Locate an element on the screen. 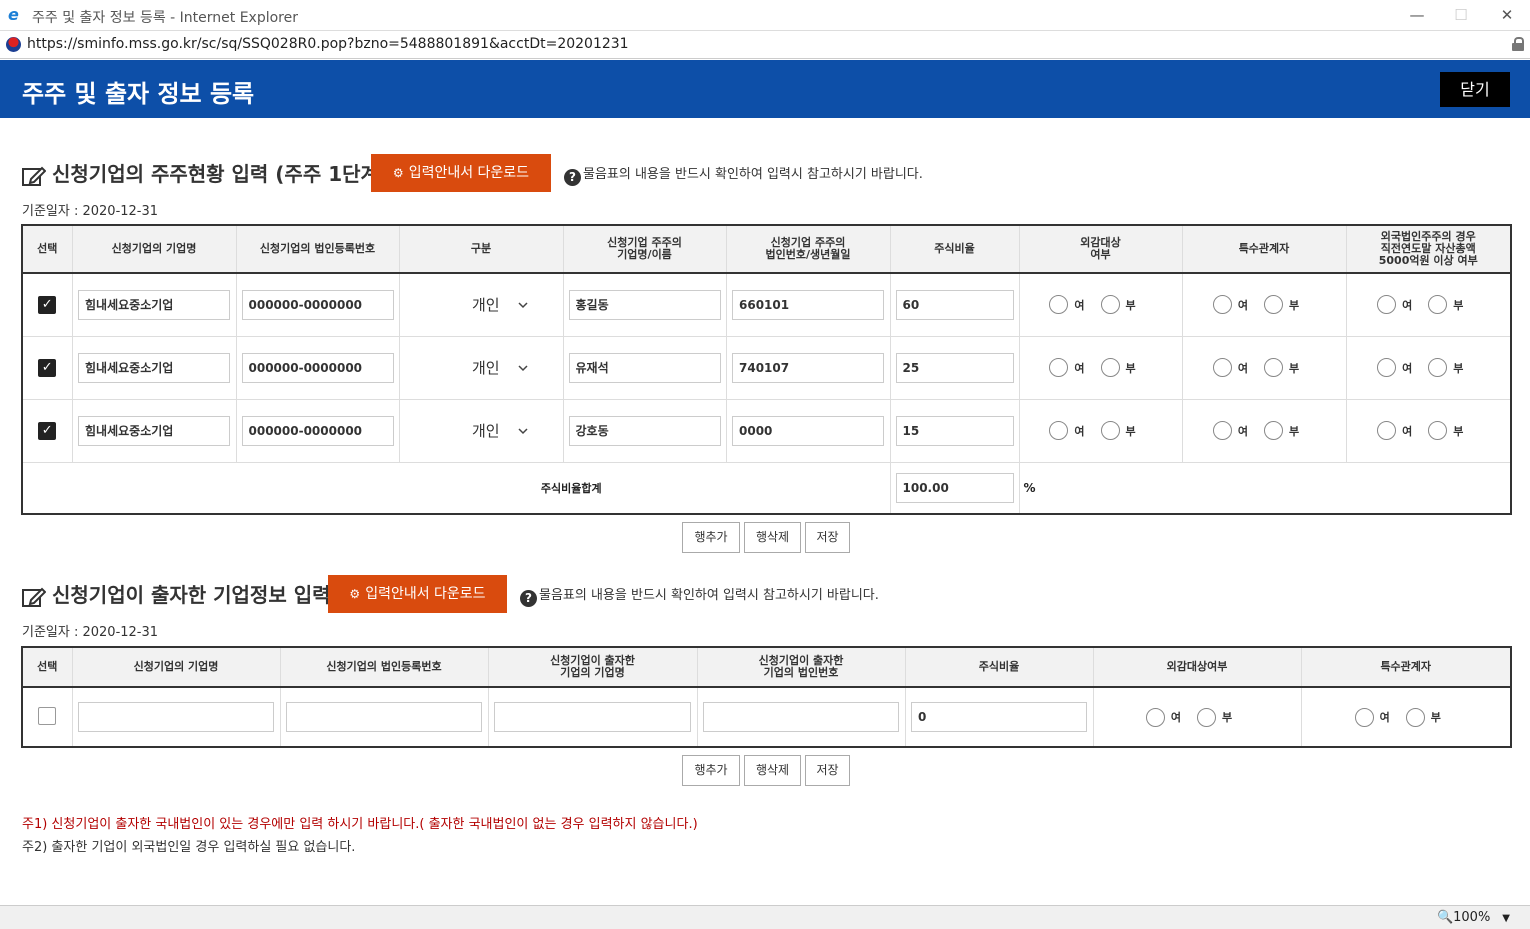 The width and height of the screenshot is (1530, 929). page-title: 주주 및 출자 정보 등록 is located at coordinates (138, 94).